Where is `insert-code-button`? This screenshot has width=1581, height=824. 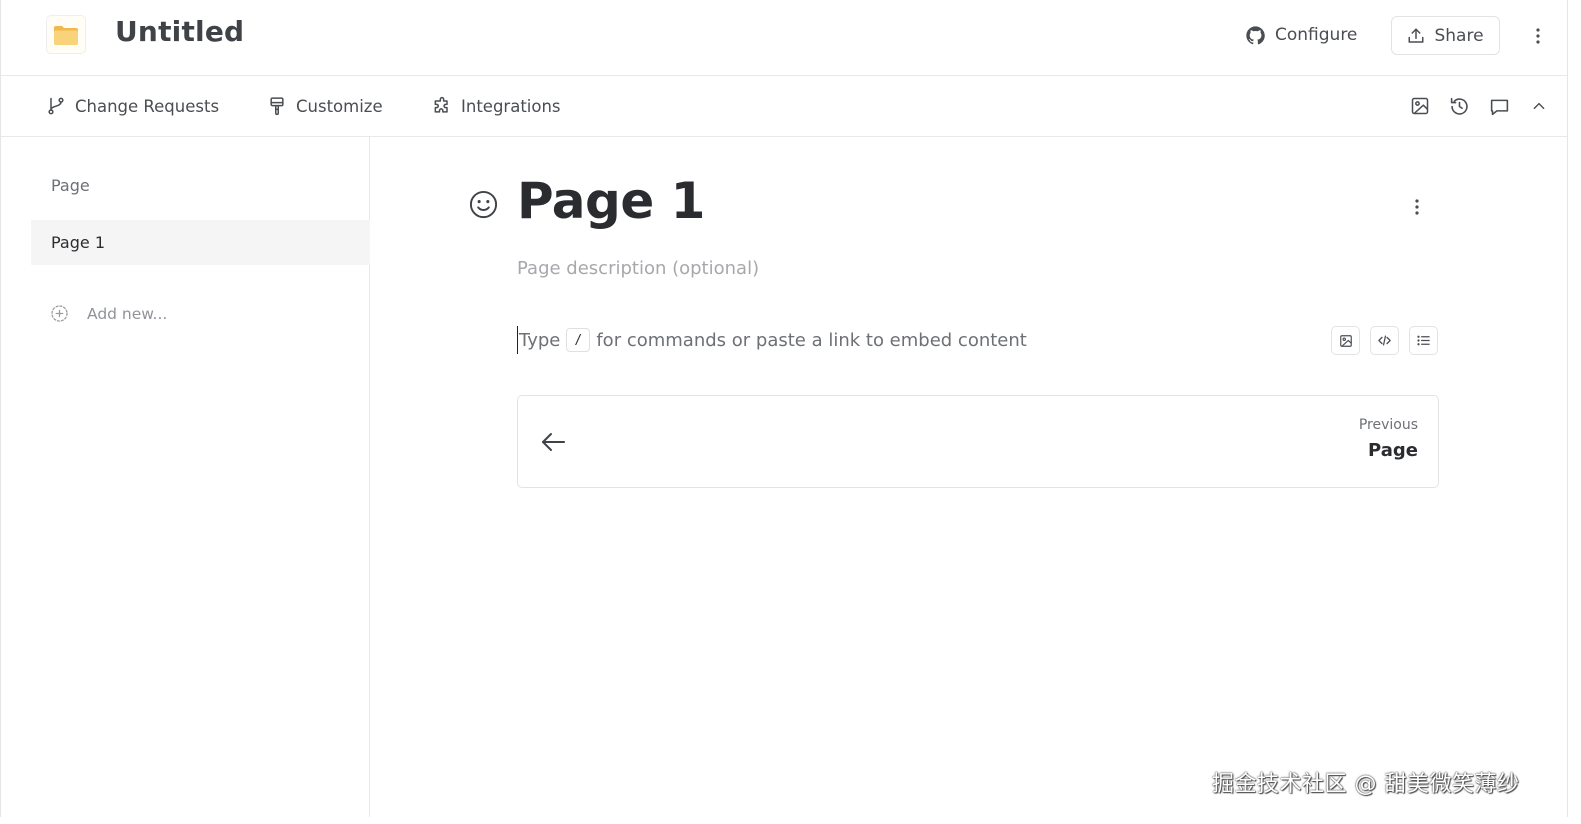
insert-code-button is located at coordinates (1384, 340).